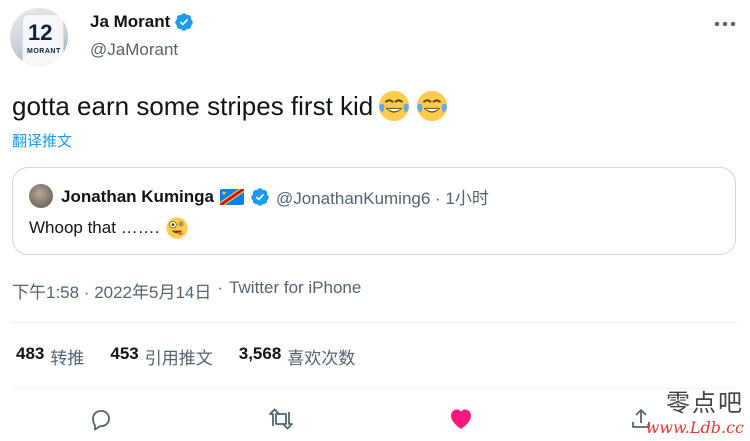 Image resolution: width=750 pixels, height=441 pixels. I want to click on reply-icon, so click(101, 420).